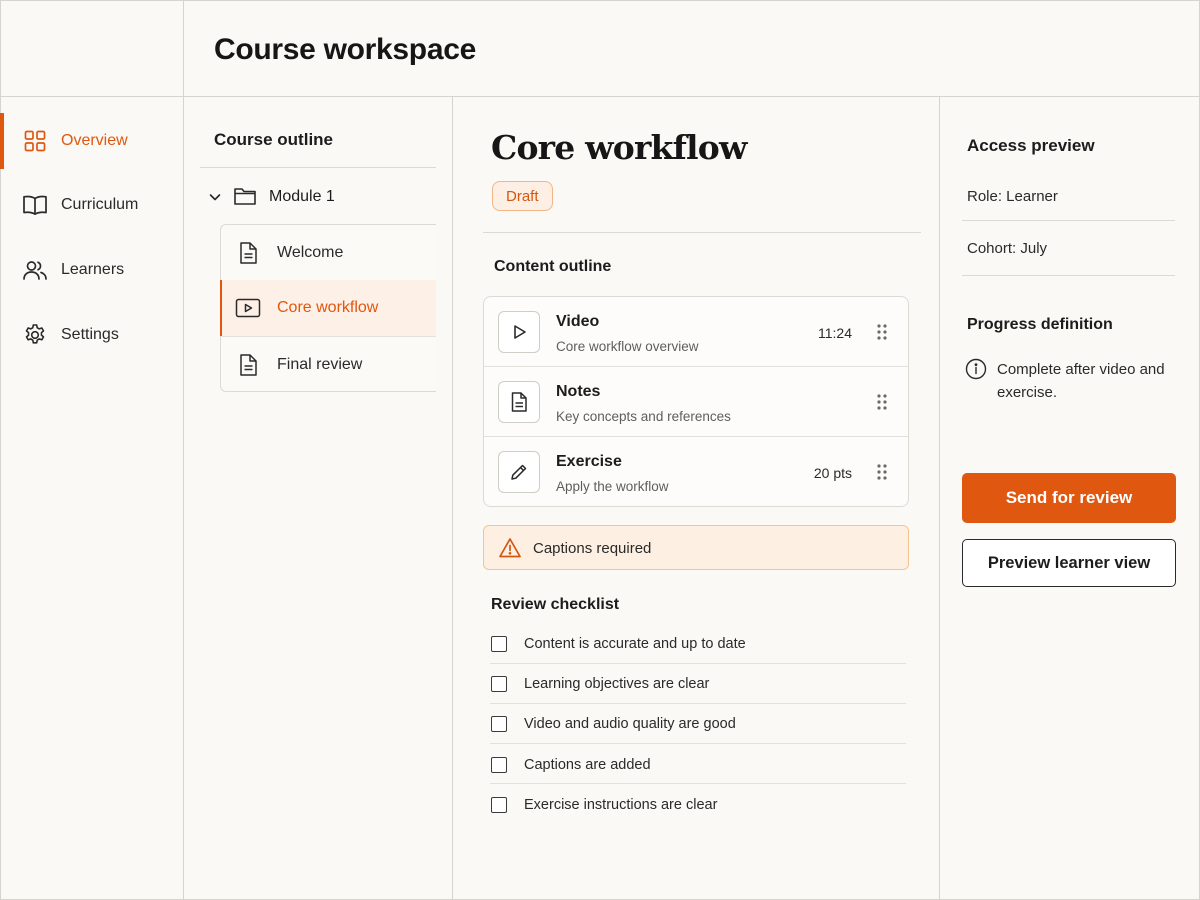 This screenshot has height=900, width=1200. What do you see at coordinates (320, 364) in the screenshot?
I see `lesson-label: Final review` at bounding box center [320, 364].